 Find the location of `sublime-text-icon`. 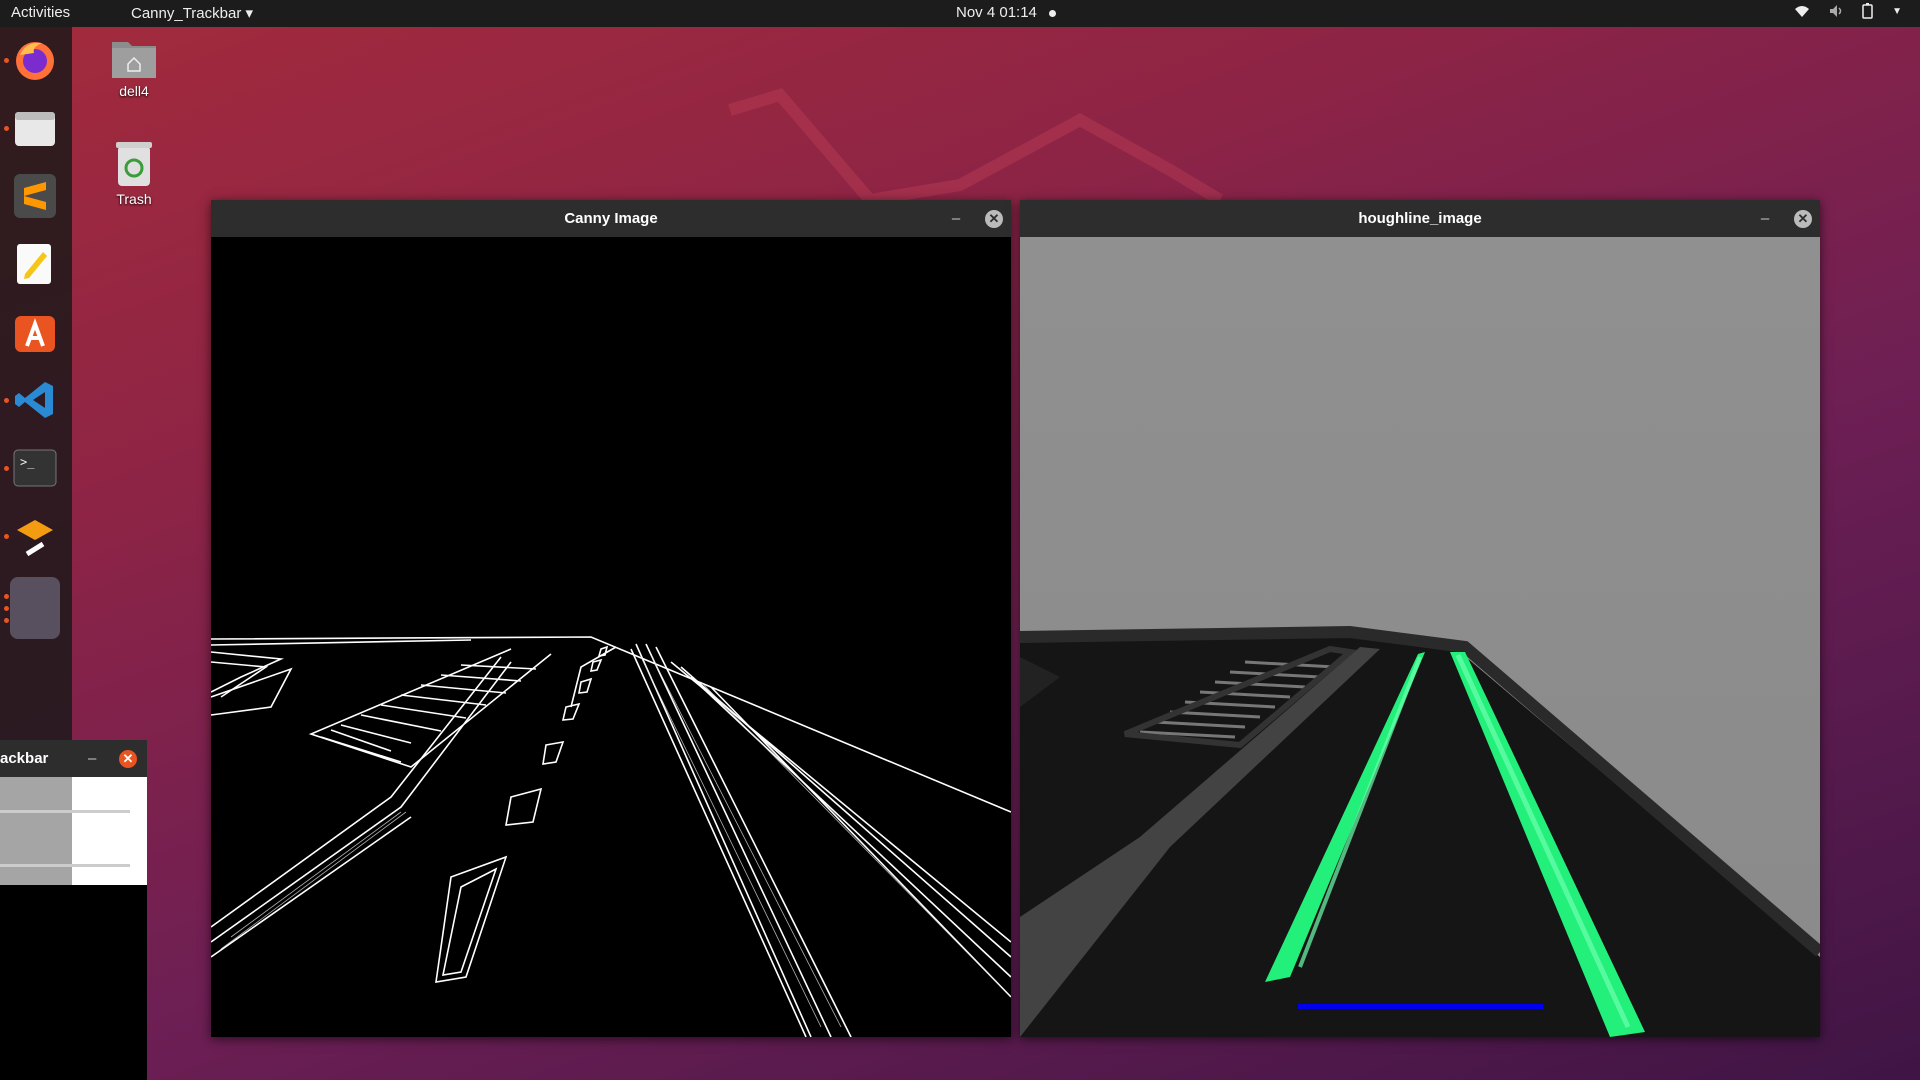

sublime-text-icon is located at coordinates (35, 196).